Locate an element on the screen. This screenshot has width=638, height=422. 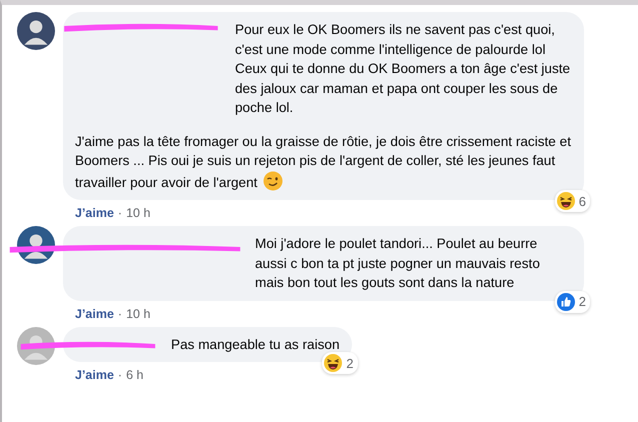
comment-text: Pour eux le OK Boomers ils ne savent pas c'est quoi, c'est une mode comme l'intelligence de palourde lol Ceux qui te donne du OK Boomers a ton âge c'est juste des jaloux car maman et papa ont couper les sous de poche lol. is located at coordinates (403, 69).